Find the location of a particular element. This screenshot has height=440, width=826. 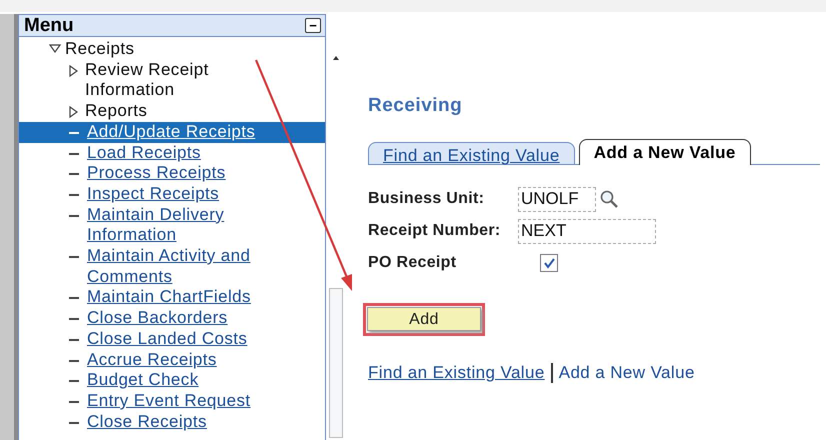

menu-item: Process Receipts is located at coordinates (172, 173).